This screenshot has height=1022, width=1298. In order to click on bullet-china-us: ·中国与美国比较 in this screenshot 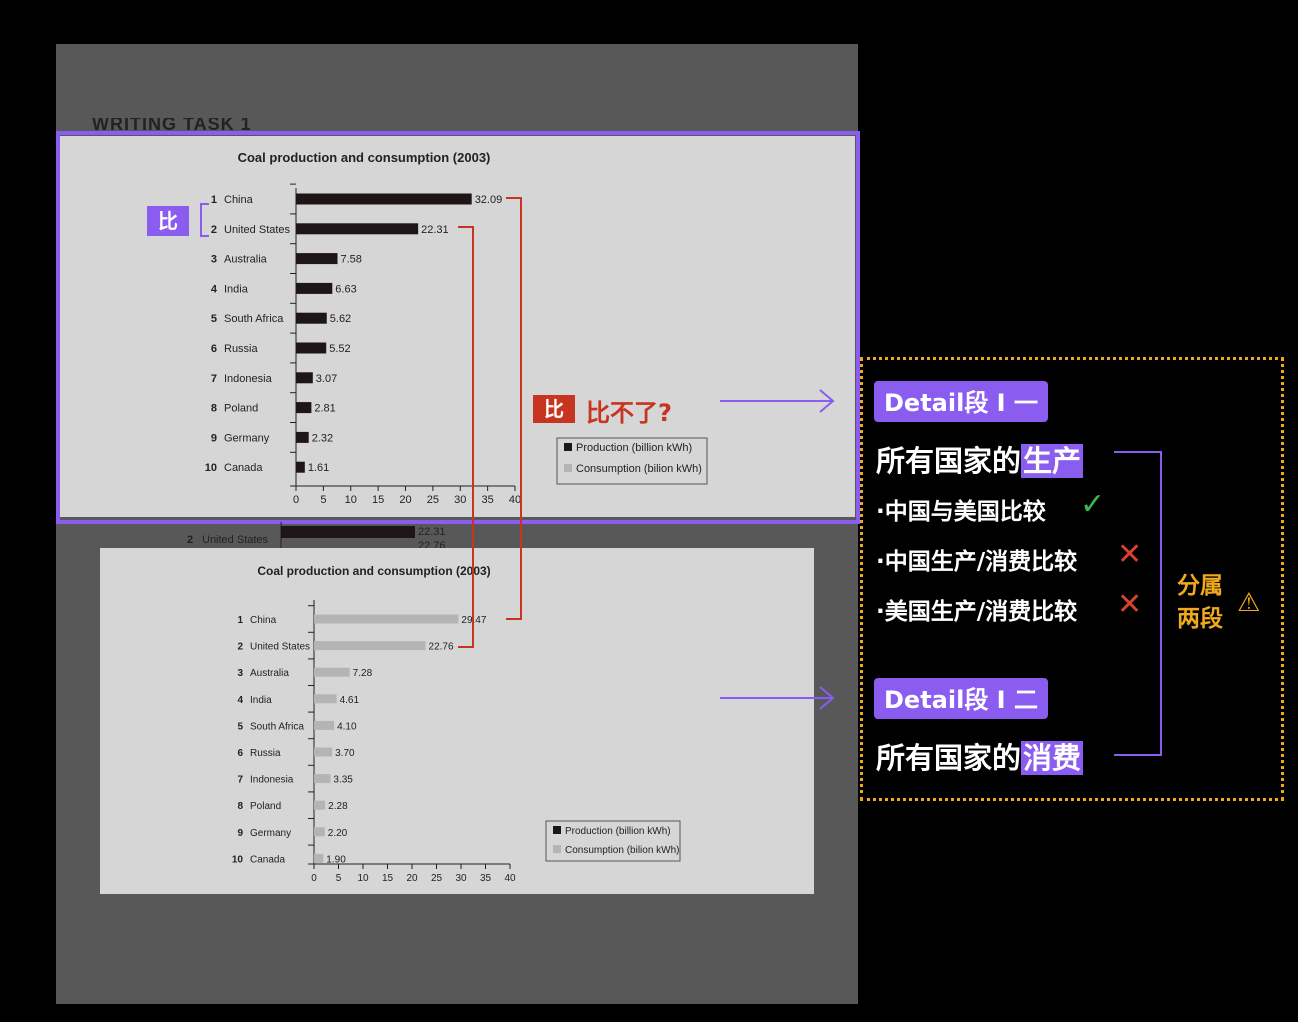, I will do `click(961, 512)`.